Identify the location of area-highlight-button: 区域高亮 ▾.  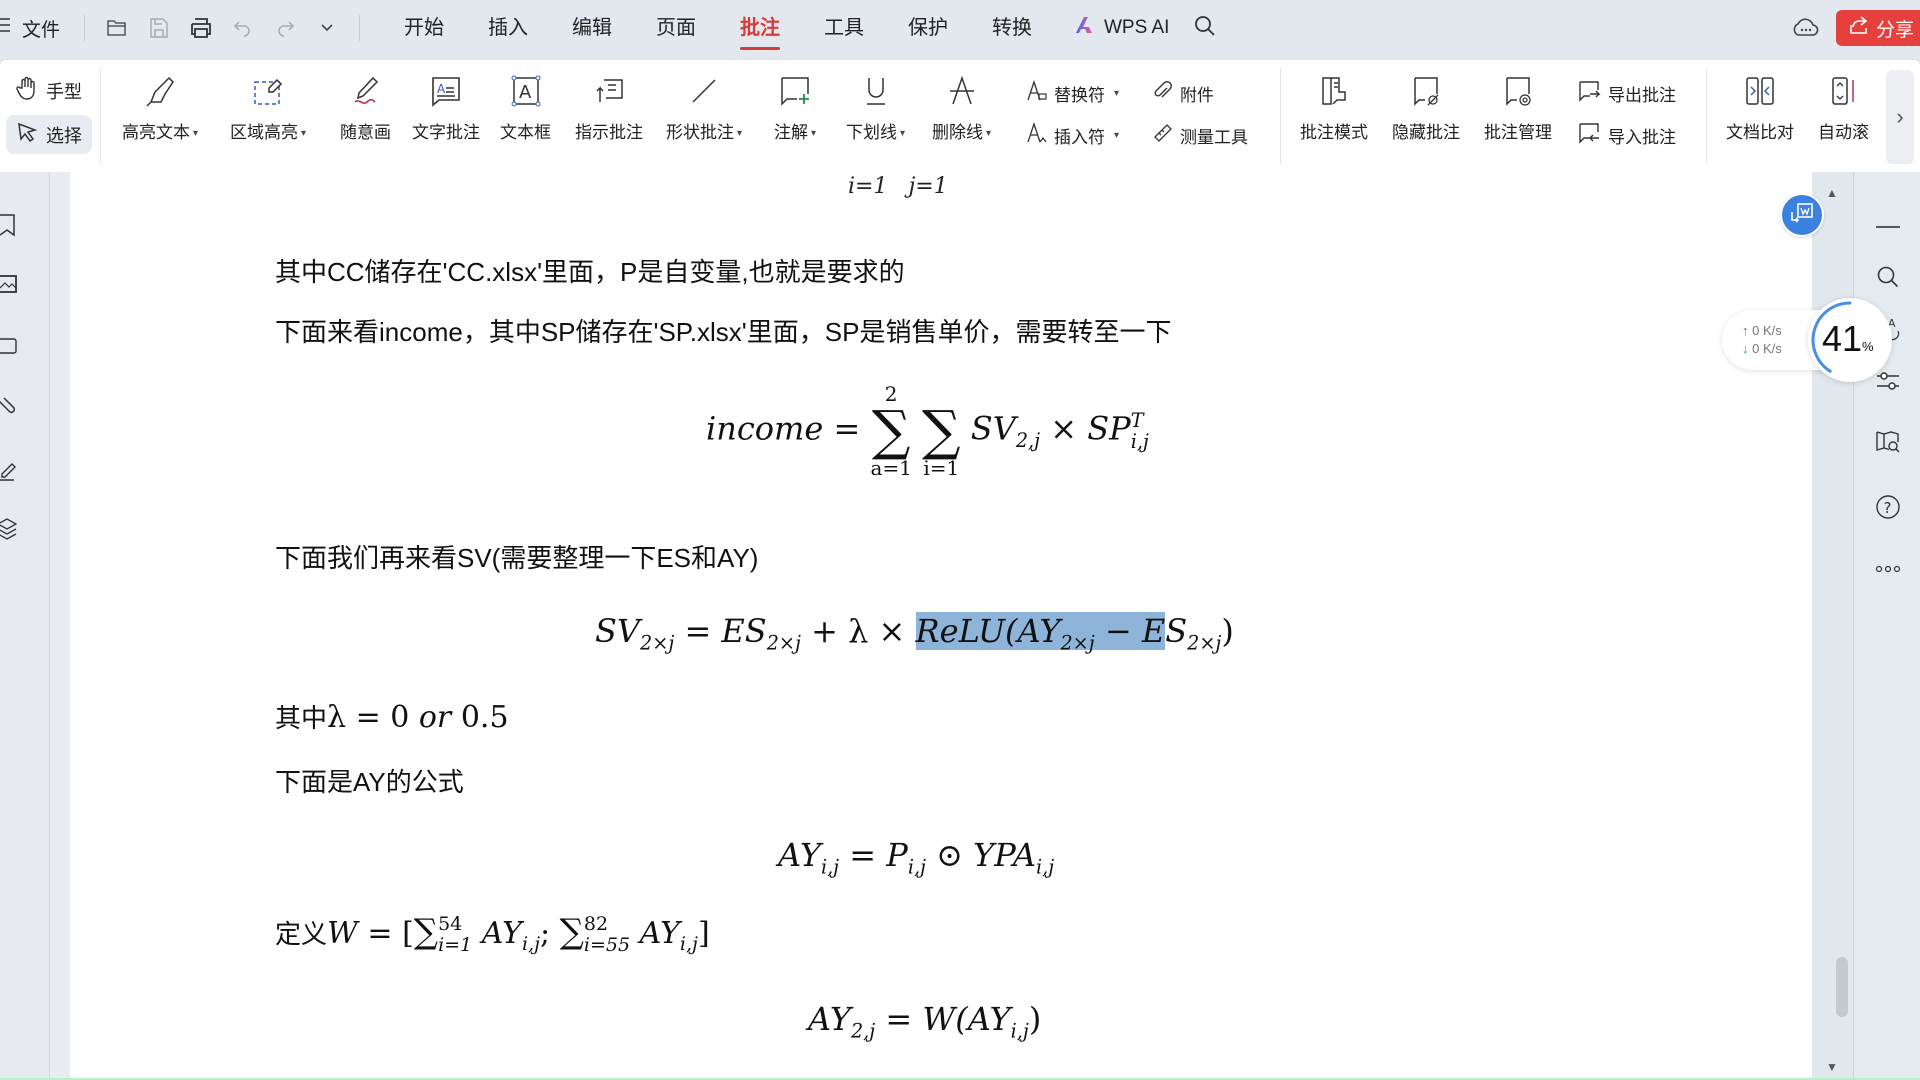
(268, 105).